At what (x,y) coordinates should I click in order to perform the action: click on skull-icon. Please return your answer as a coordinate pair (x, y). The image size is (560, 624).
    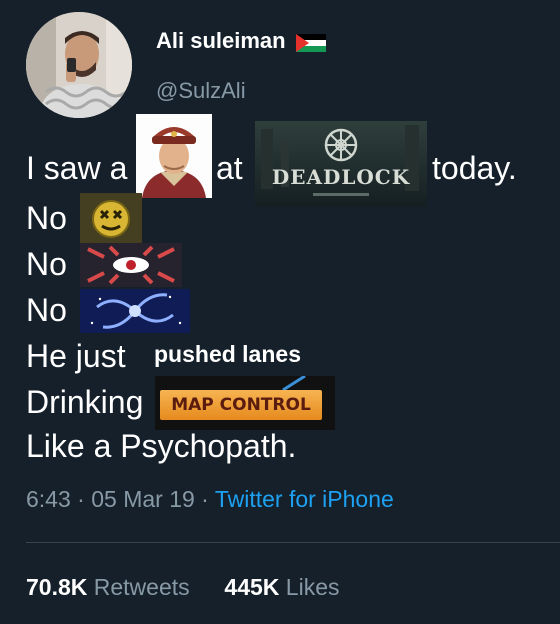
    Looking at the image, I should click on (111, 219).